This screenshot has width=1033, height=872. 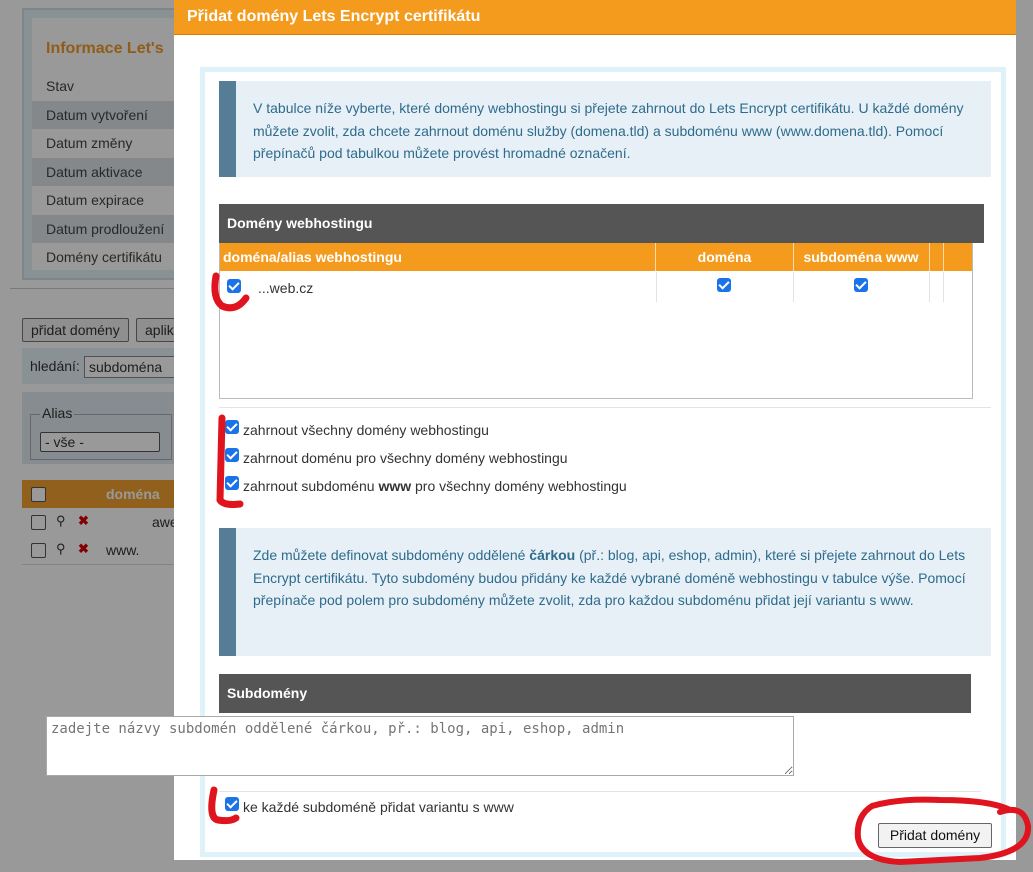 What do you see at coordinates (724, 285) in the screenshot?
I see `domain-checkbox` at bounding box center [724, 285].